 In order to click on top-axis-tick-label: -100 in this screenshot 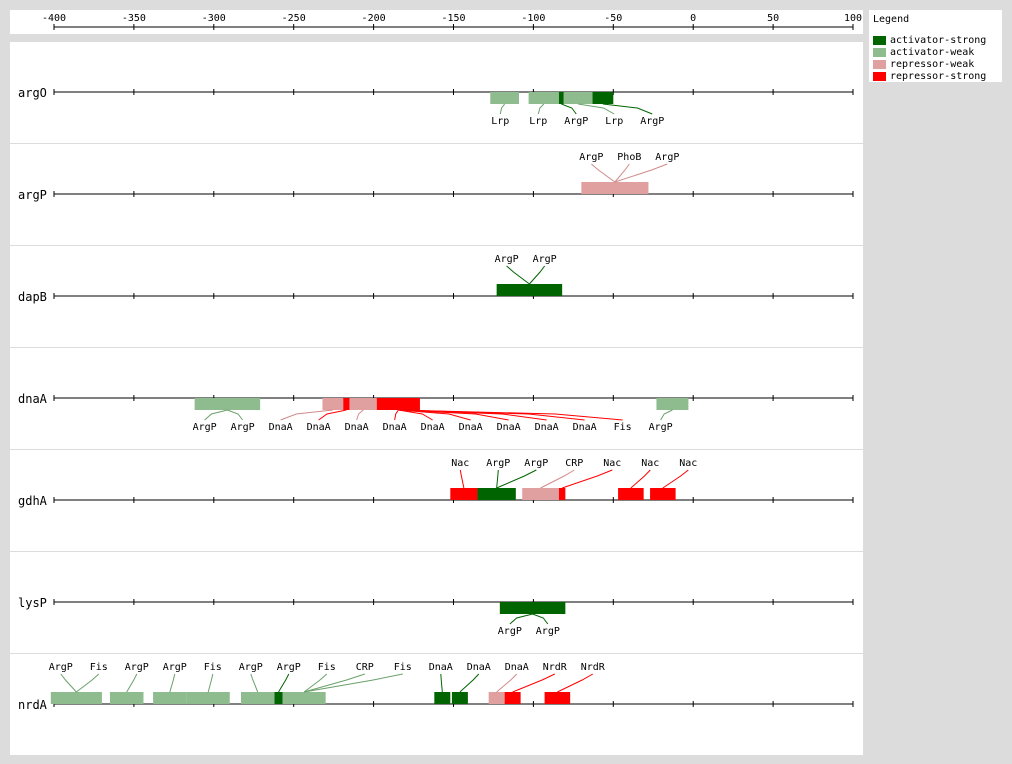, I will do `click(533, 18)`.